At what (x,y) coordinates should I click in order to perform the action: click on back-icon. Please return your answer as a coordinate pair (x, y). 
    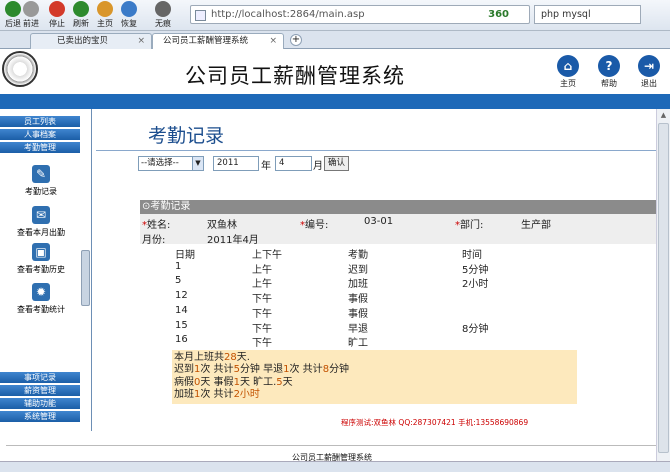
    Looking at the image, I should click on (13, 9).